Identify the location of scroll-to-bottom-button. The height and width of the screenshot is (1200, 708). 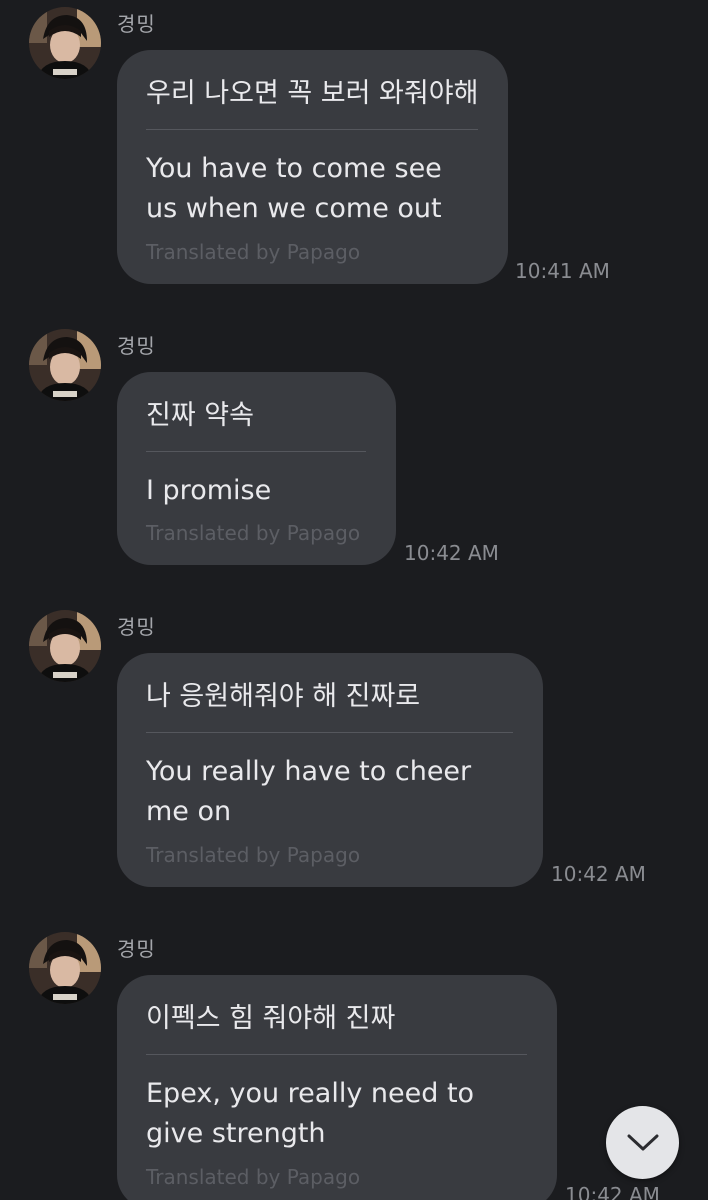
(642, 1142).